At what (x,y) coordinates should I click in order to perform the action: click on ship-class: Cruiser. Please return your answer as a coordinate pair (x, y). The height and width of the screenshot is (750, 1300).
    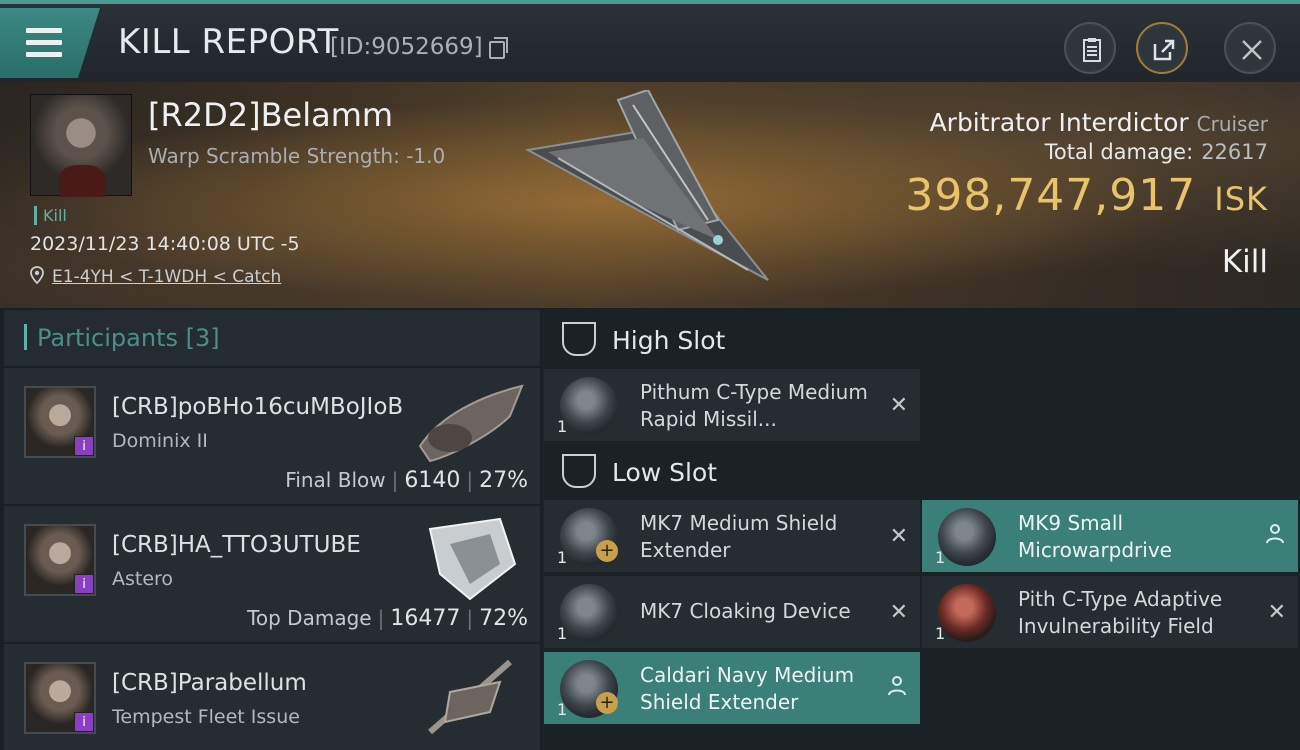
    Looking at the image, I should click on (1232, 124).